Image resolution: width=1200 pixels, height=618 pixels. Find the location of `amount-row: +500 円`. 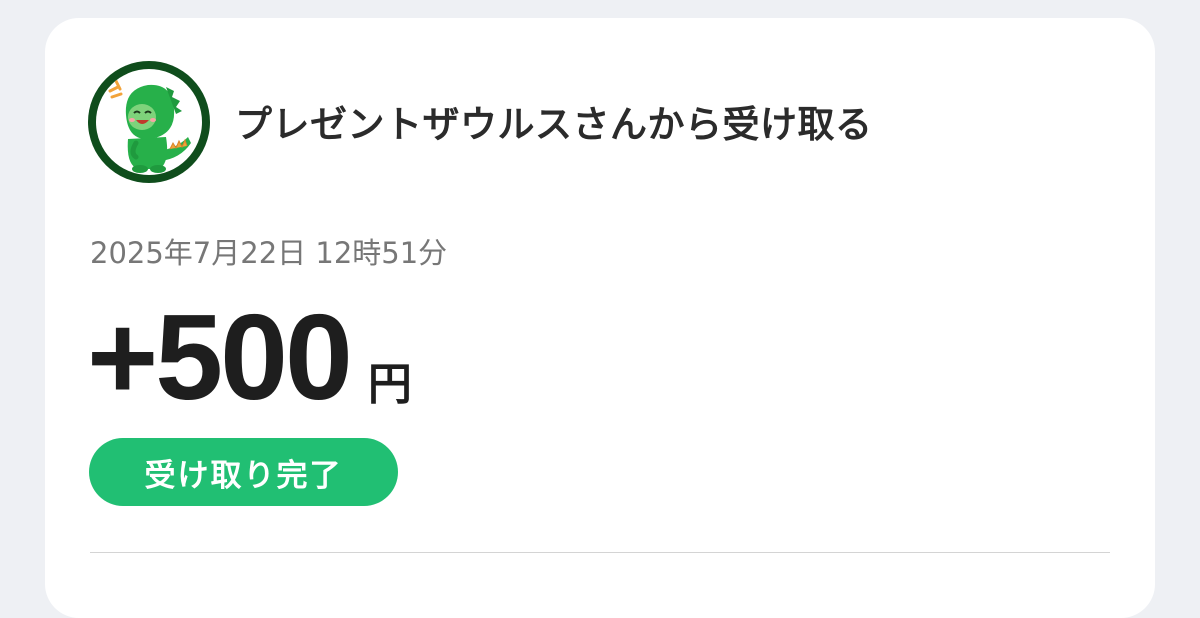

amount-row: +500 円 is located at coordinates (249, 357).